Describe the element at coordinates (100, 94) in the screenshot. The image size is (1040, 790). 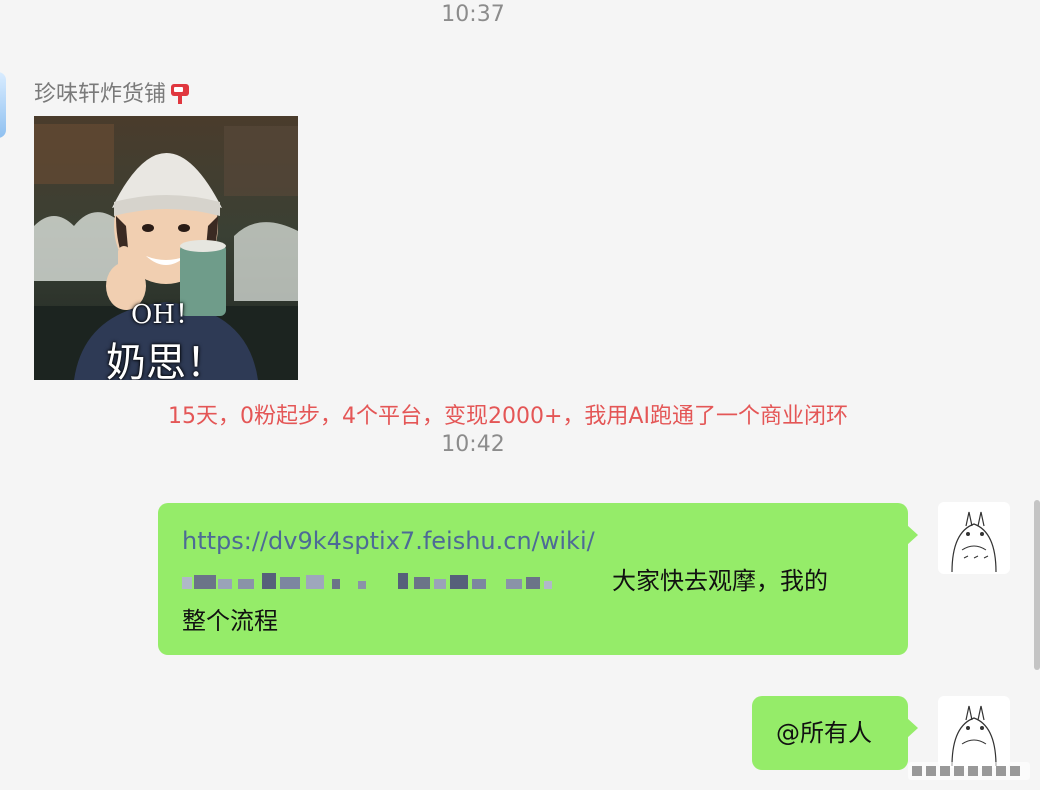
I see `sender-name-text: 珍味轩炸货铺` at that location.